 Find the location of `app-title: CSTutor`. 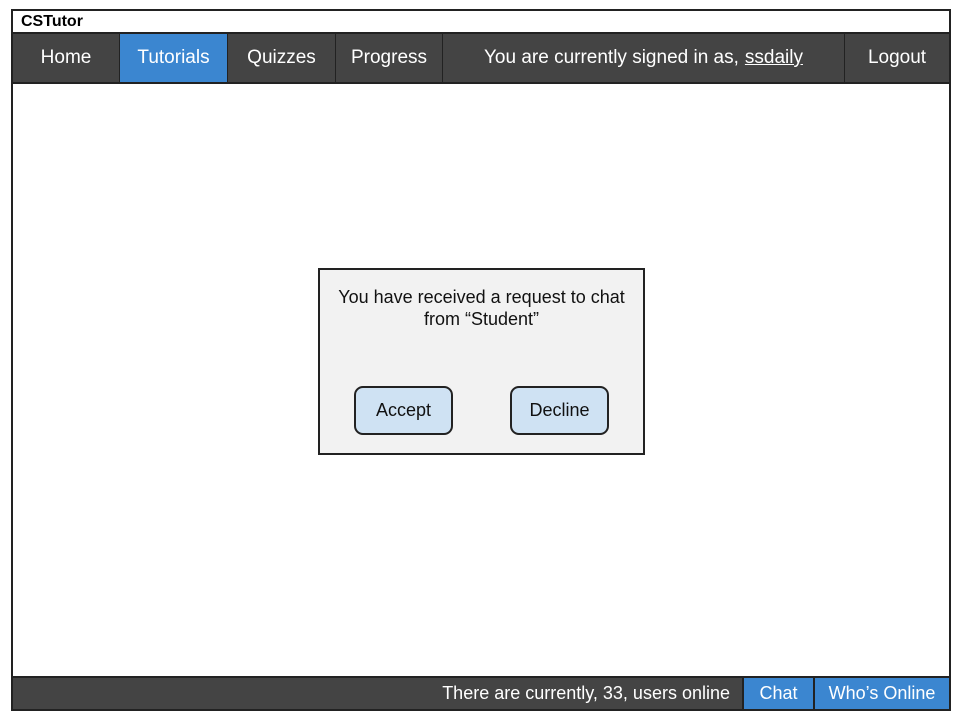

app-title: CSTutor is located at coordinates (481, 22).